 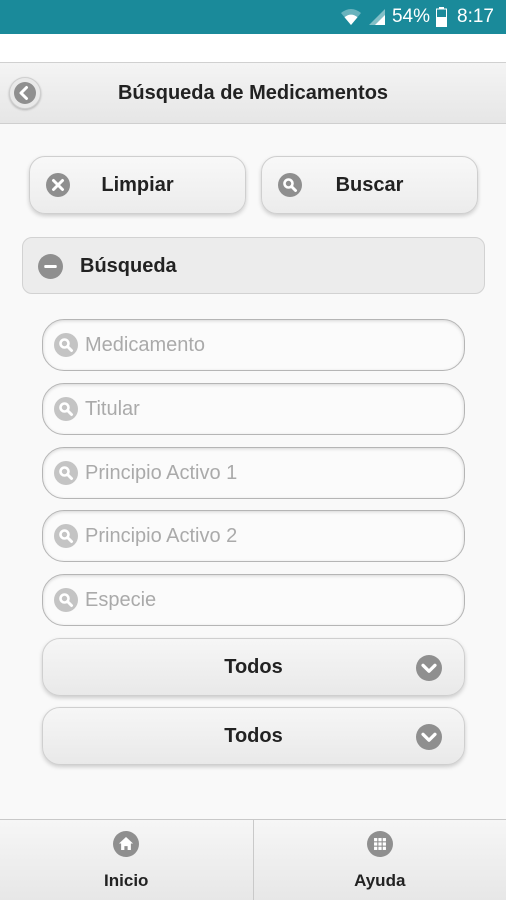 I want to click on active-ingredient-1-field, so click(x=253, y=473).